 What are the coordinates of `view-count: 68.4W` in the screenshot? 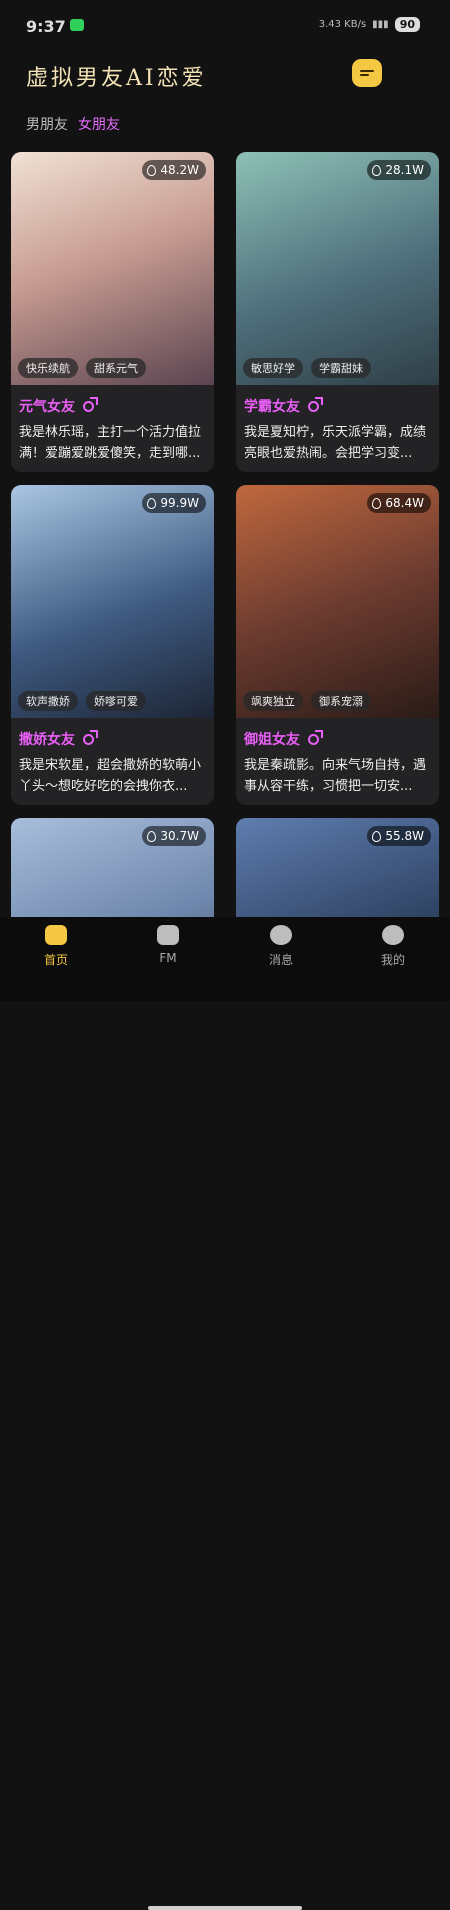 It's located at (404, 503).